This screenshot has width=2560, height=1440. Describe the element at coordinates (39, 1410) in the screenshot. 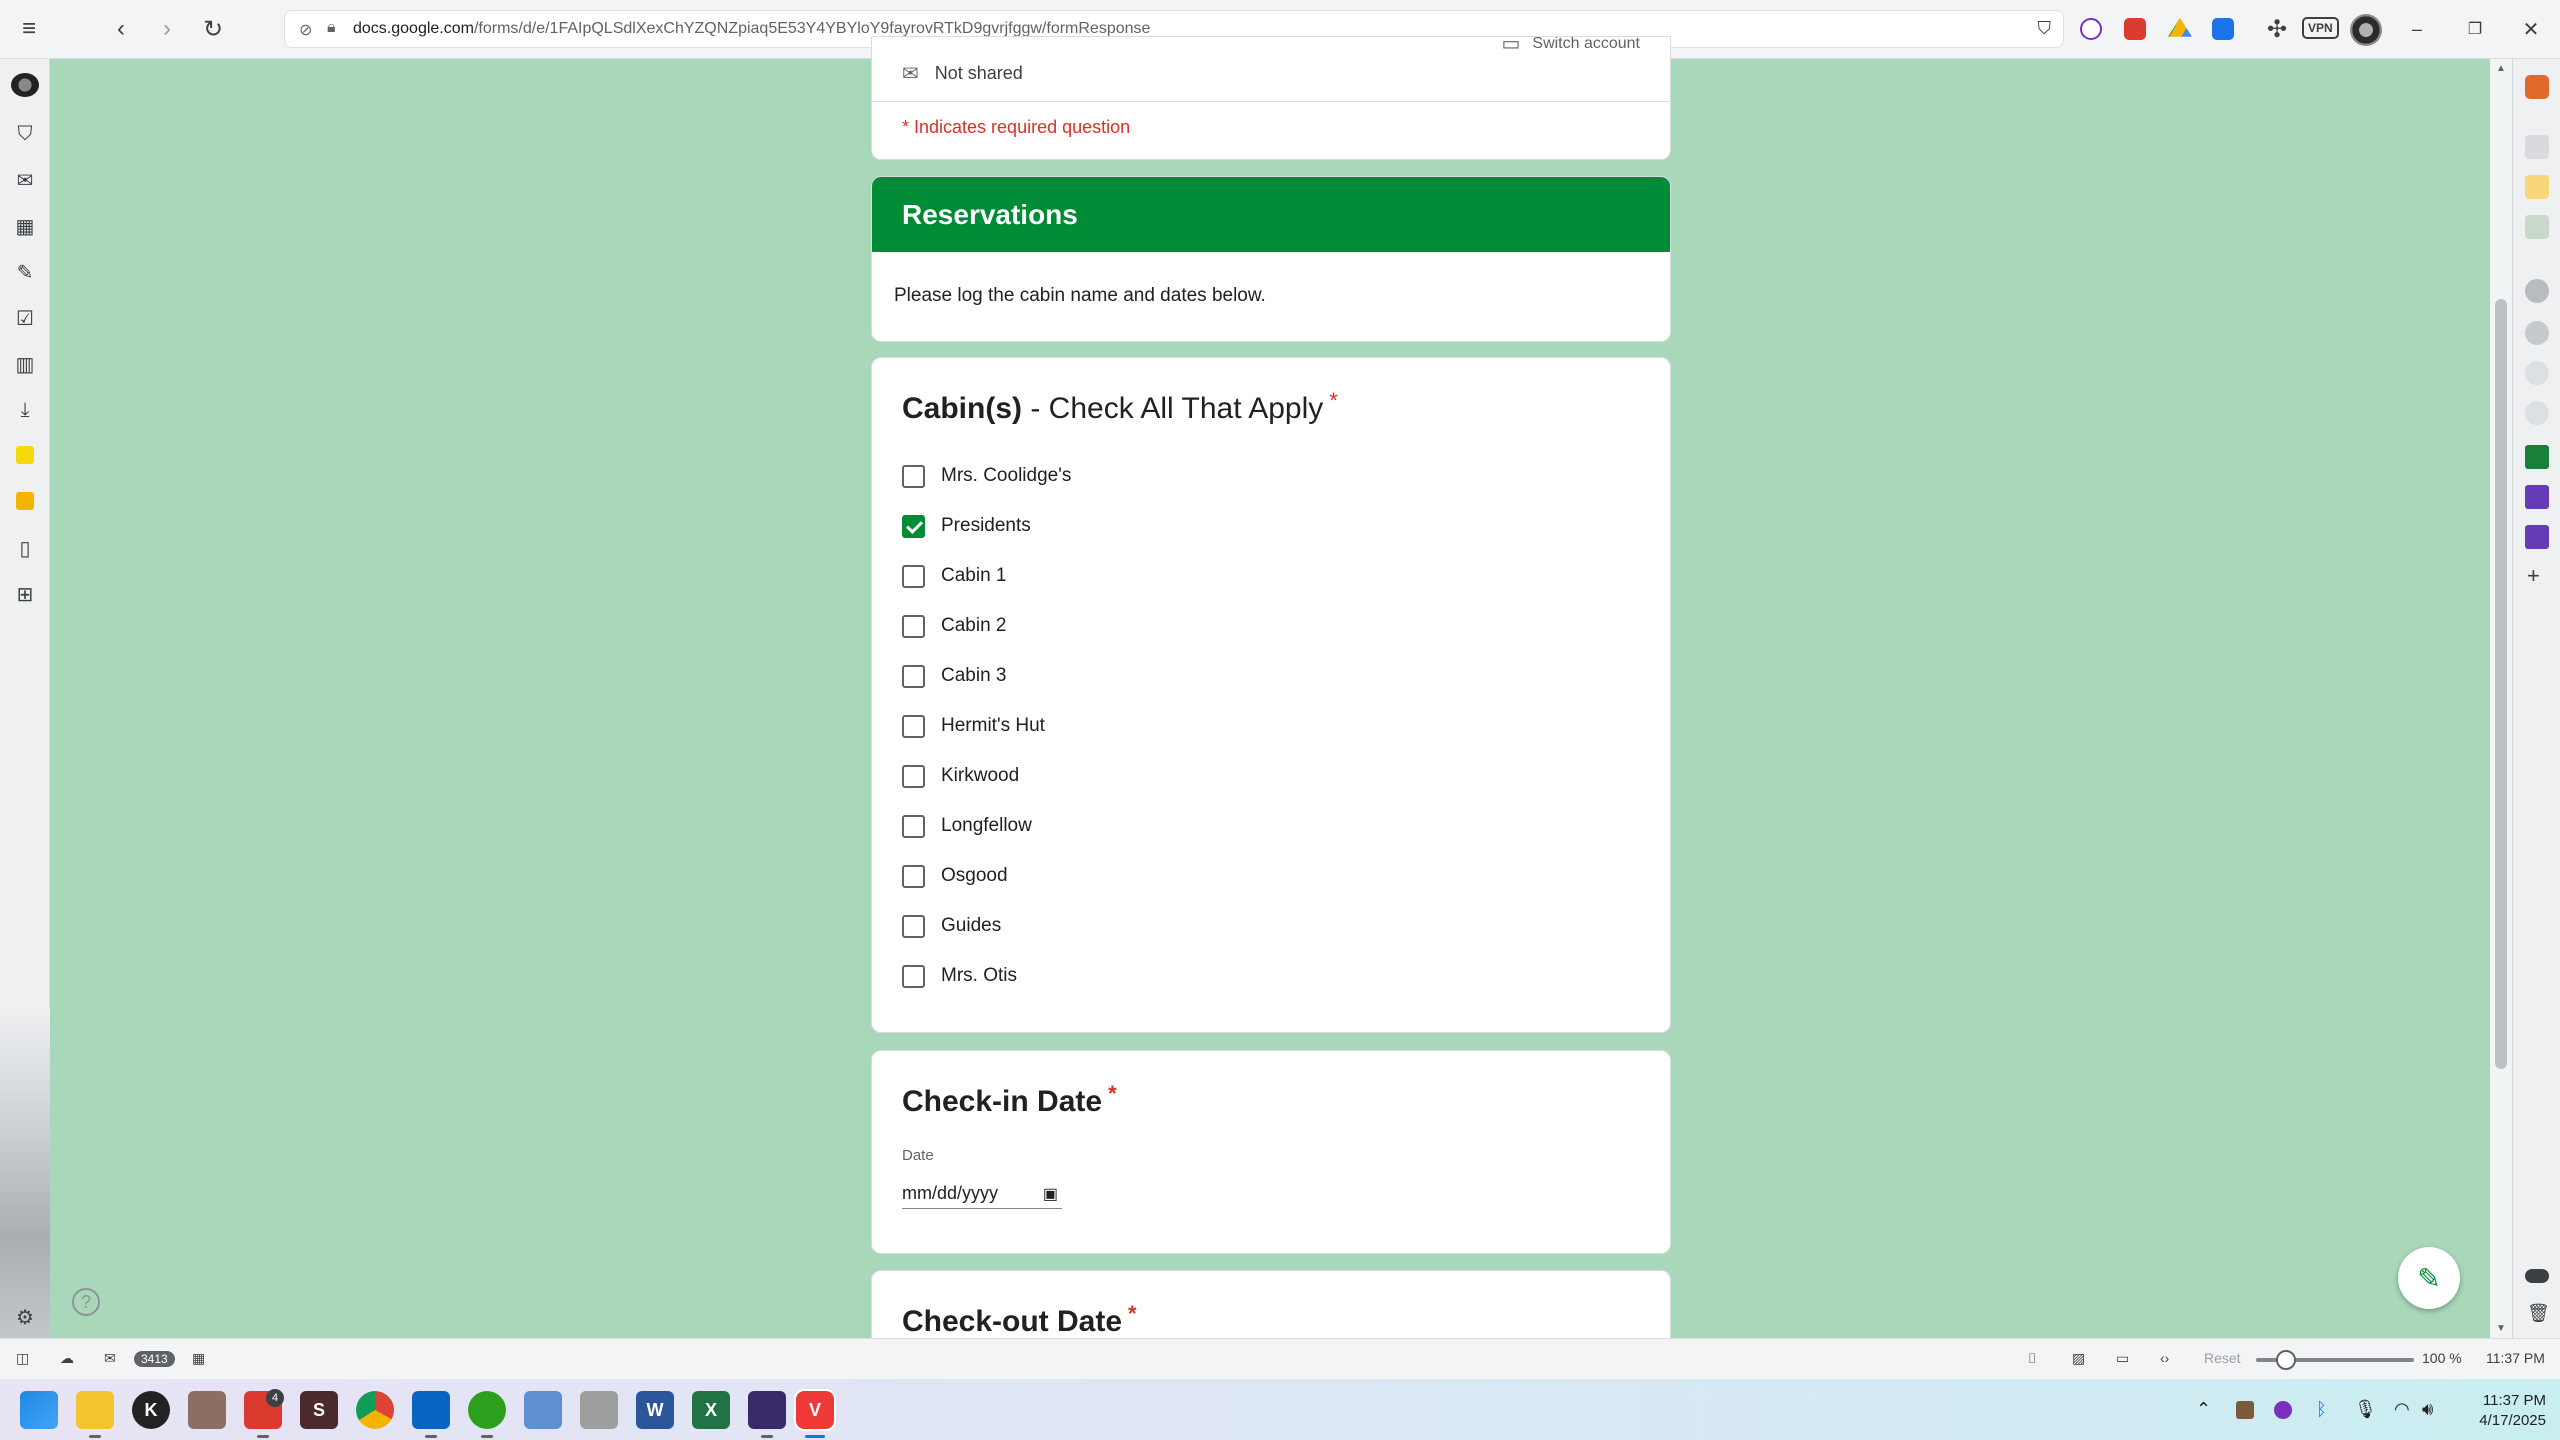

I see `start-windows-icon` at that location.